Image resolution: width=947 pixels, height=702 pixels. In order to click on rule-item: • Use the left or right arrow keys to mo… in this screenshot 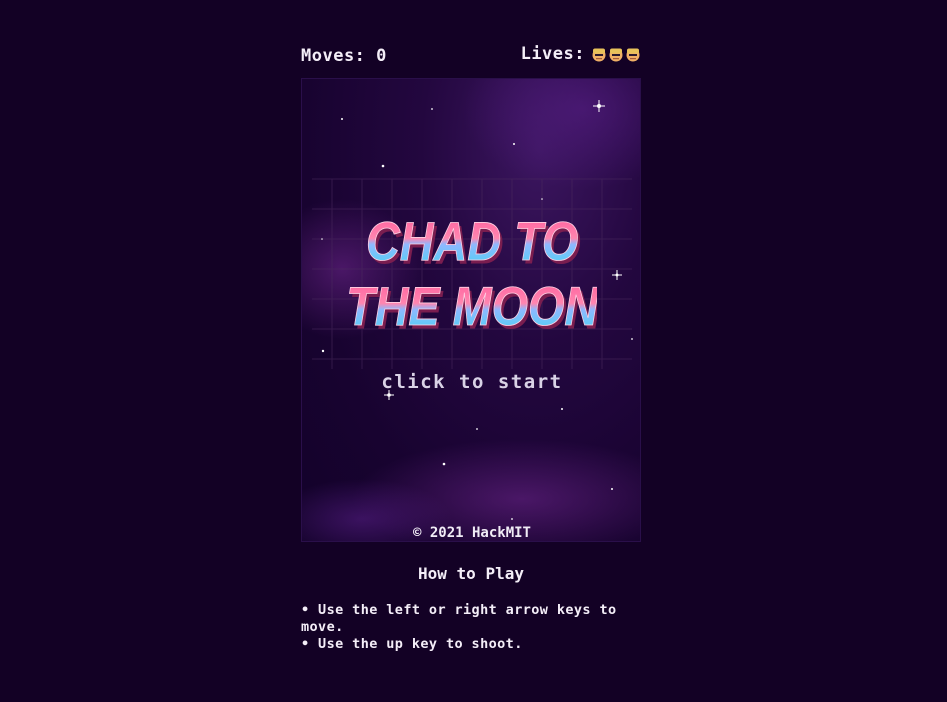, I will do `click(459, 618)`.